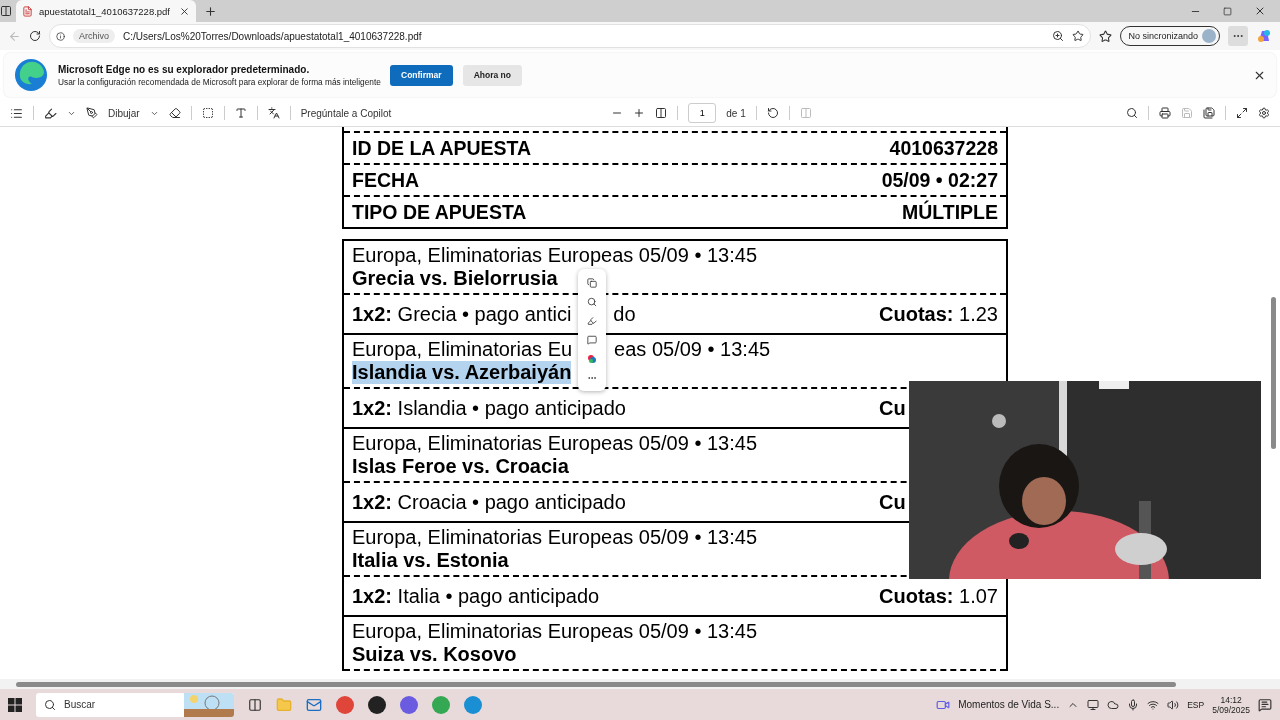 This screenshot has height=720, width=1280. I want to click on summary-value: MÚLTIPLE, so click(949, 212).